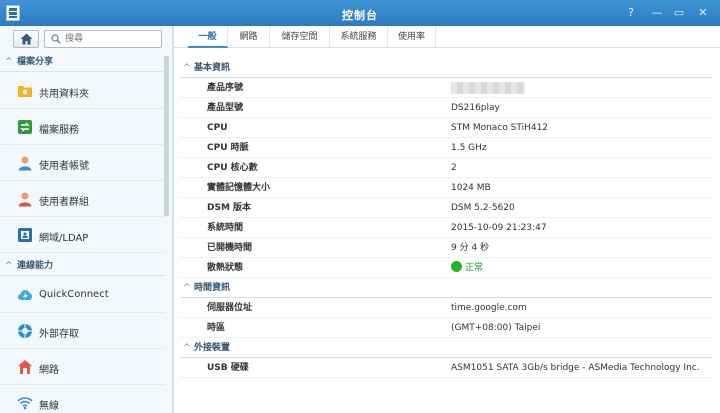 Image resolution: width=720 pixels, height=413 pixels. What do you see at coordinates (500, 128) in the screenshot?
I see `info-value: STM Monaco STiH412` at bounding box center [500, 128].